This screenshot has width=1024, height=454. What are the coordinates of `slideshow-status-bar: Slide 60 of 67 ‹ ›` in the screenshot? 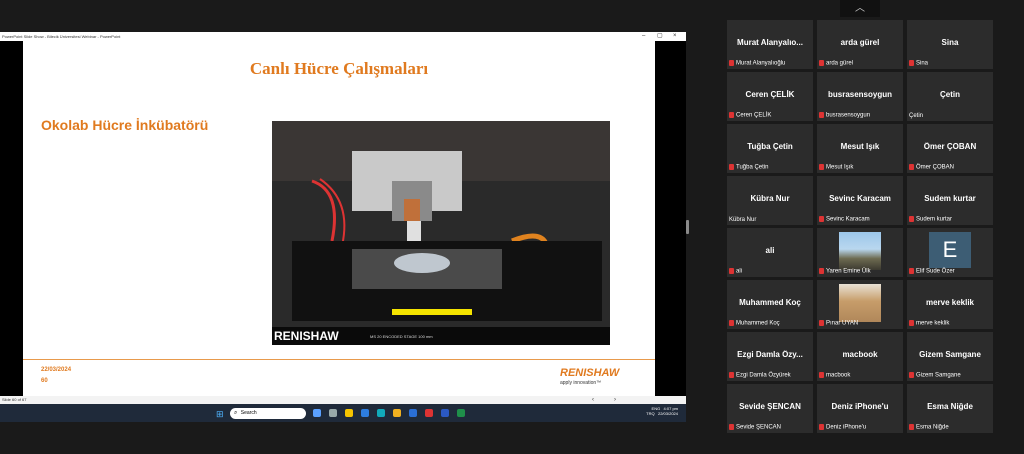 It's located at (343, 400).